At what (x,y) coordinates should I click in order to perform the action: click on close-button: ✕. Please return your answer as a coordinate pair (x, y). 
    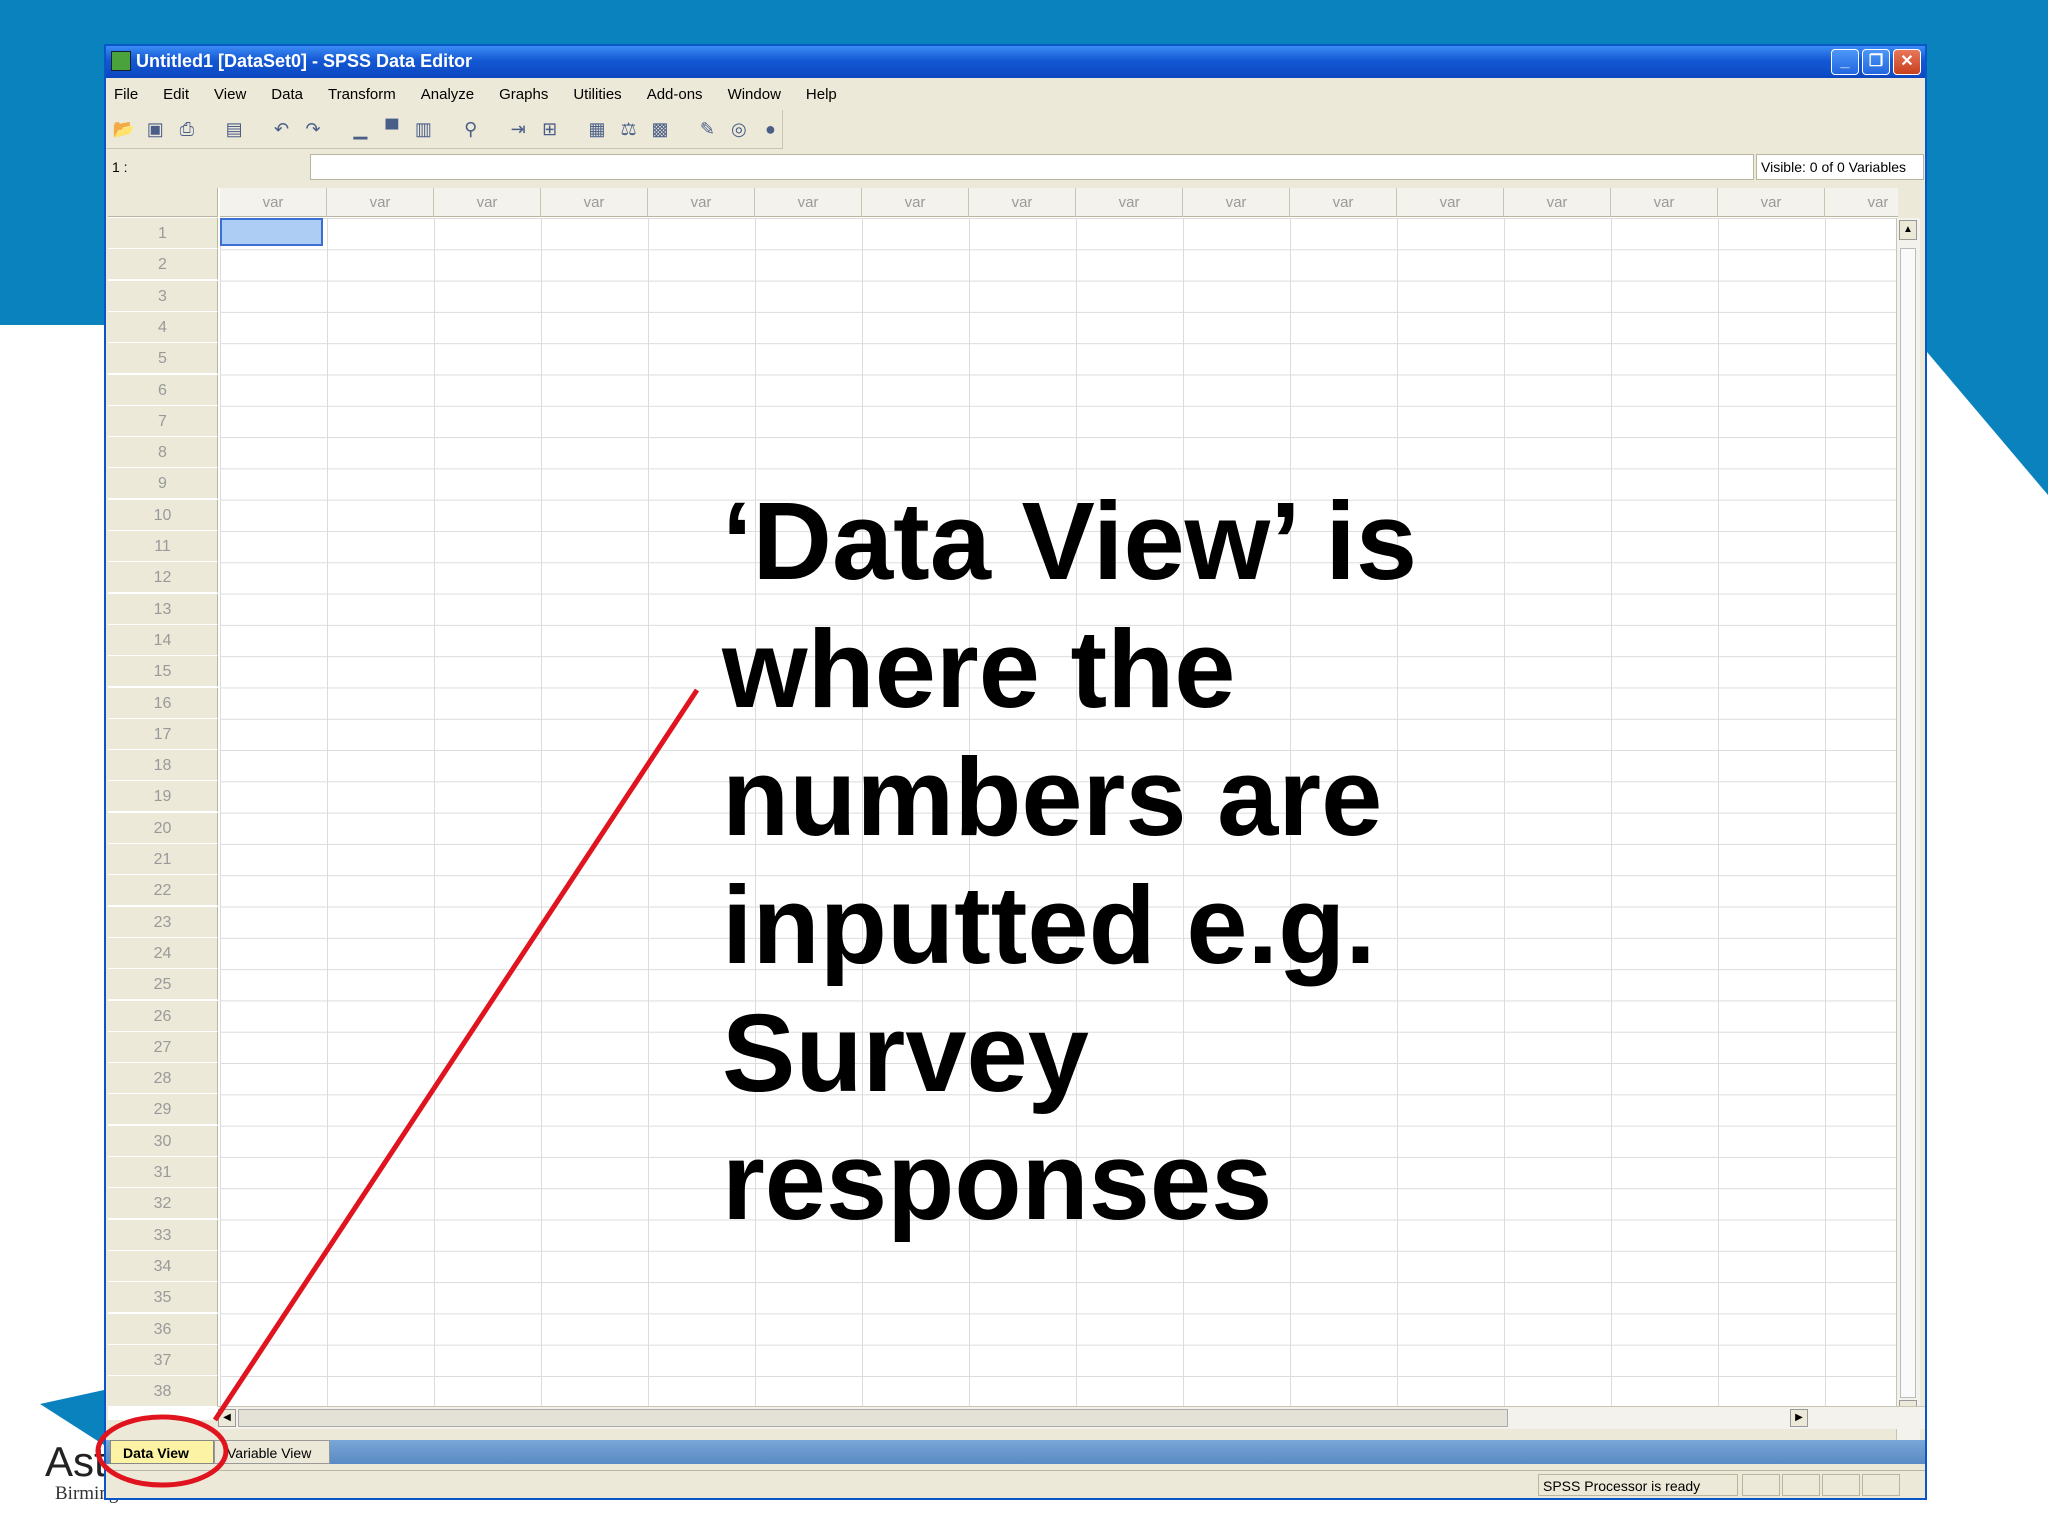
    Looking at the image, I should click on (1907, 62).